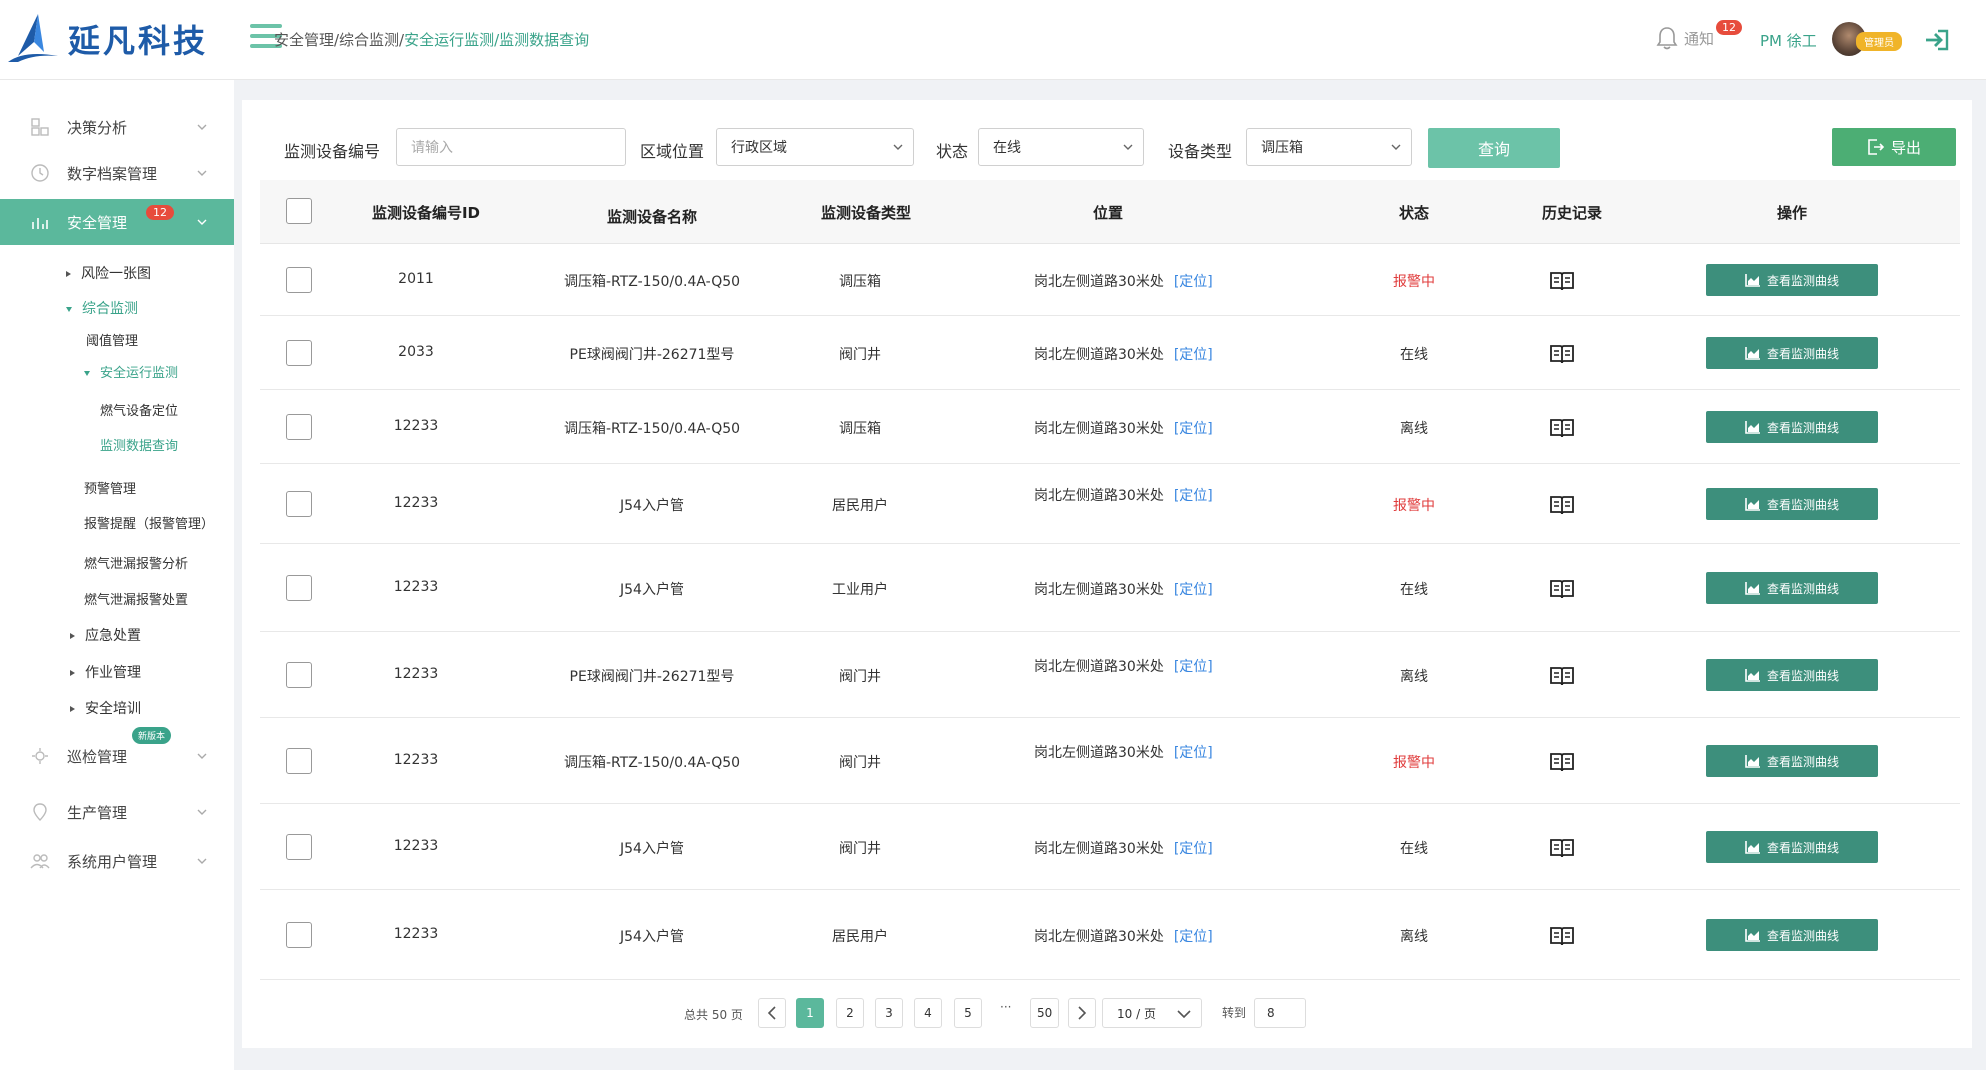 This screenshot has height=1070, width=1986. What do you see at coordinates (149, 522) in the screenshot?
I see `sidebar-sub-alarm-notice: 报警提醒（报警管理）` at bounding box center [149, 522].